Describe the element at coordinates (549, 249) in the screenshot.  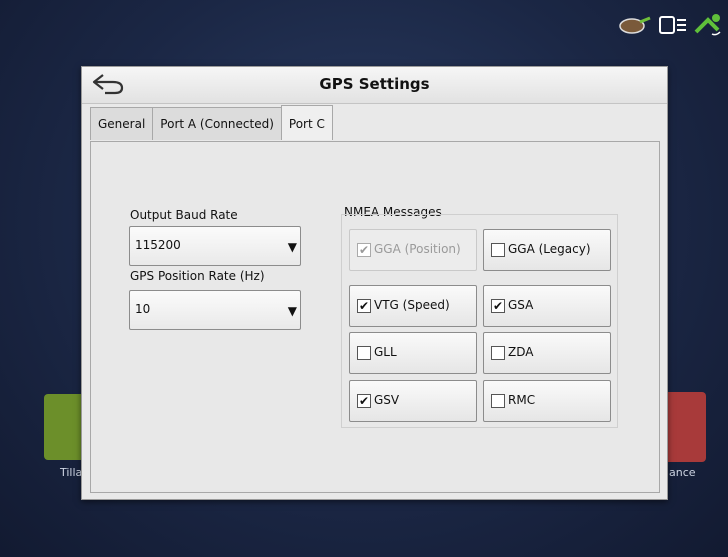
I see `checkbox-label: GGA (Legacy)` at that location.